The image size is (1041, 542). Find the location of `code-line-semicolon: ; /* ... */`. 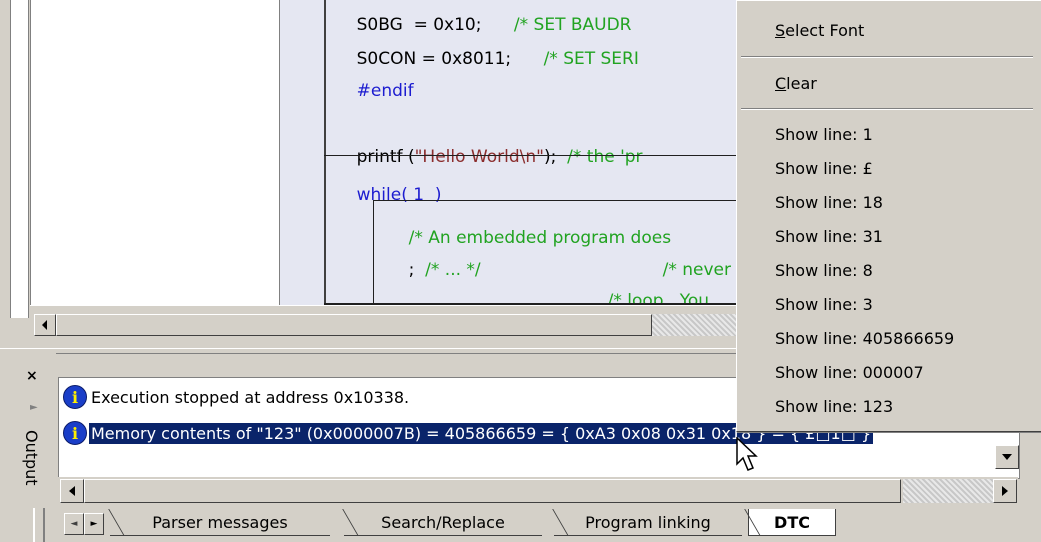

code-line-semicolon: ; /* ... */ is located at coordinates (444, 270).